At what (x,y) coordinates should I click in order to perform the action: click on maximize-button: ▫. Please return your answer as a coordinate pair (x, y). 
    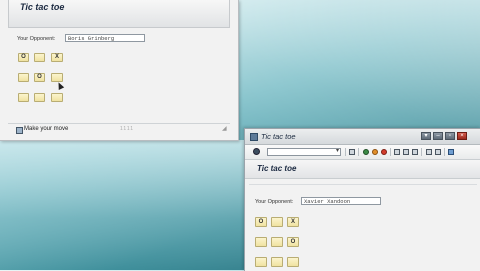
    Looking at the image, I should click on (450, 136).